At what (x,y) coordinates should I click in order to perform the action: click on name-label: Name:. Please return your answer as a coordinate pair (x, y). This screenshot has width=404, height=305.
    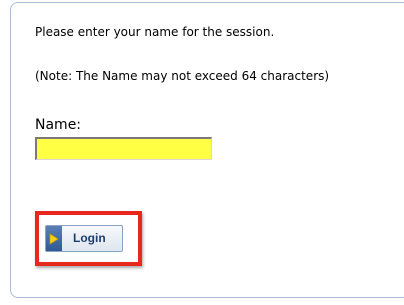
    Looking at the image, I should click on (58, 125).